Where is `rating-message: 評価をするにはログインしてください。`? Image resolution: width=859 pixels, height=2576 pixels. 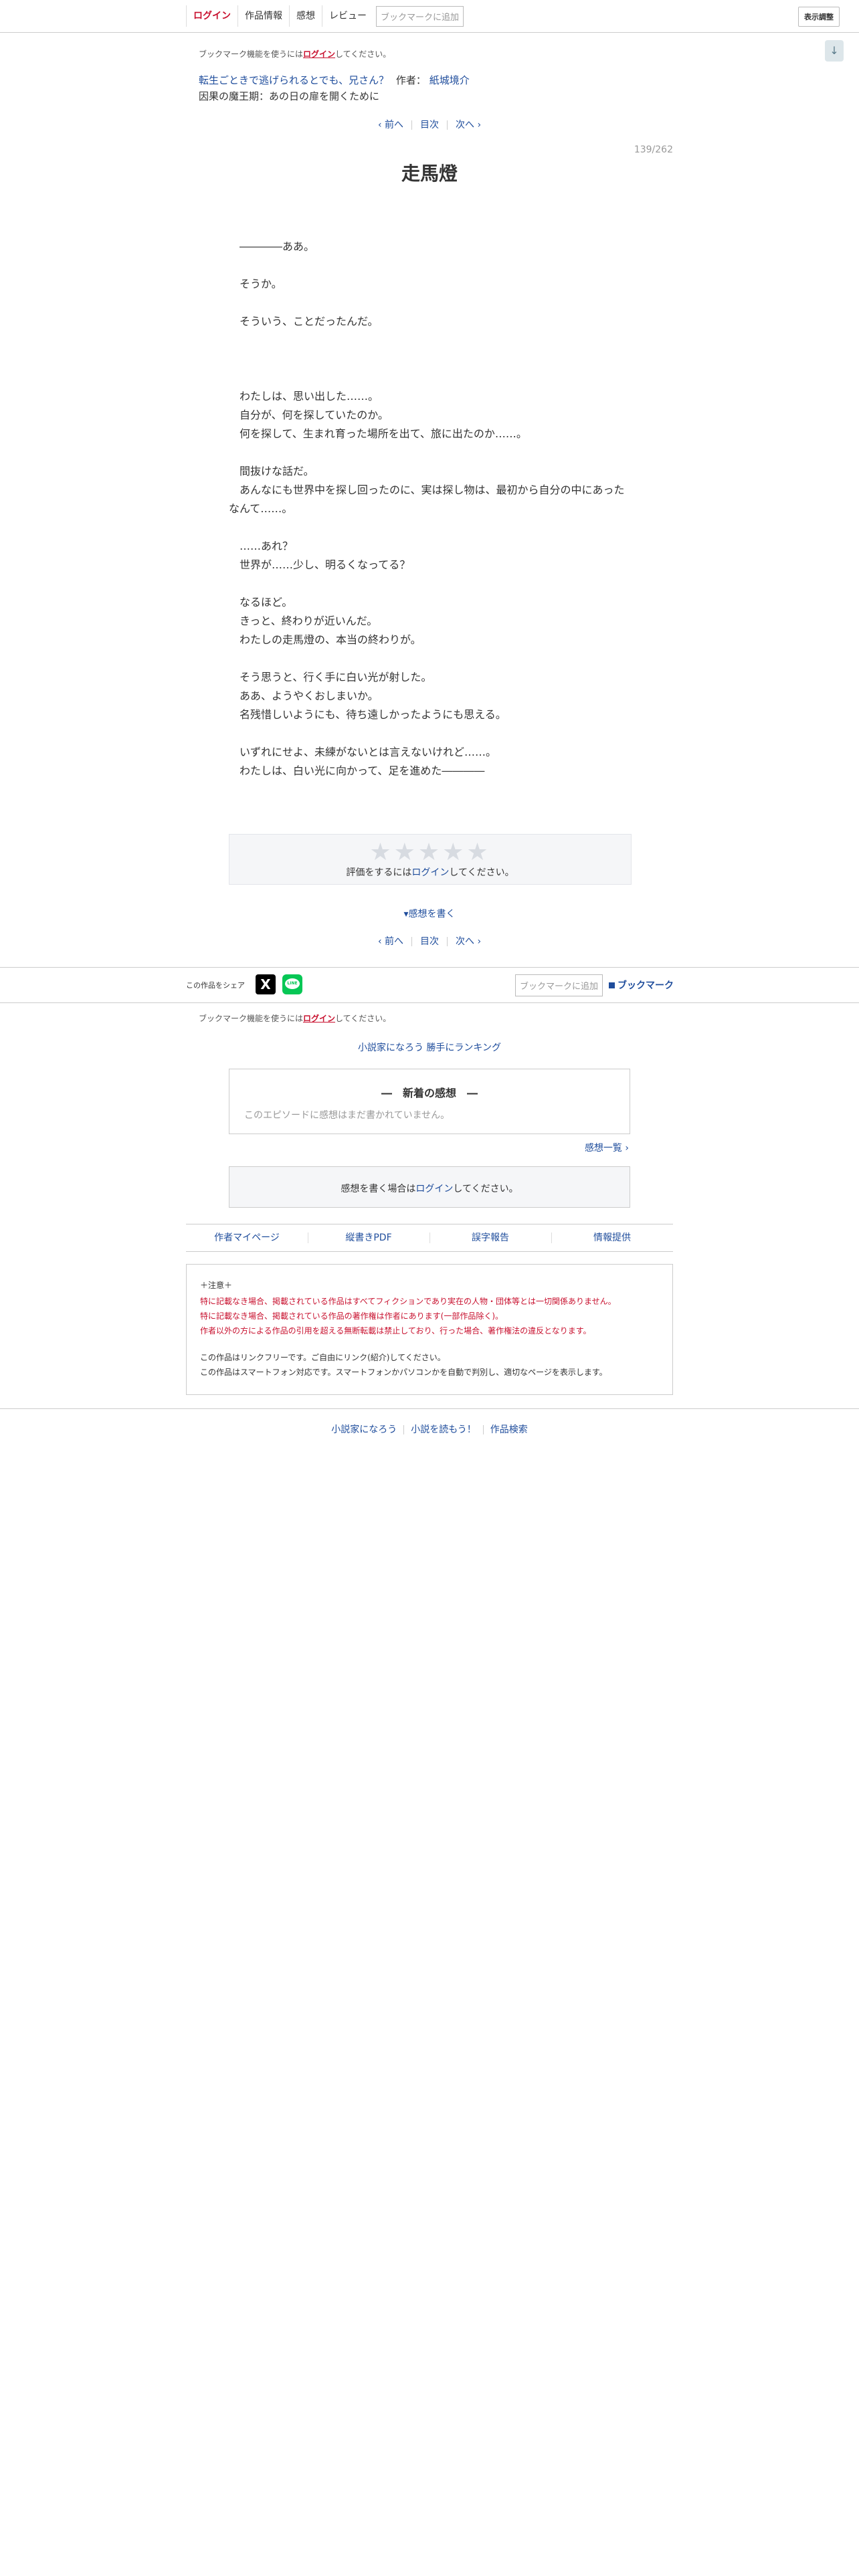
rating-message: 評価をするにはログインしてください。 is located at coordinates (430, 872).